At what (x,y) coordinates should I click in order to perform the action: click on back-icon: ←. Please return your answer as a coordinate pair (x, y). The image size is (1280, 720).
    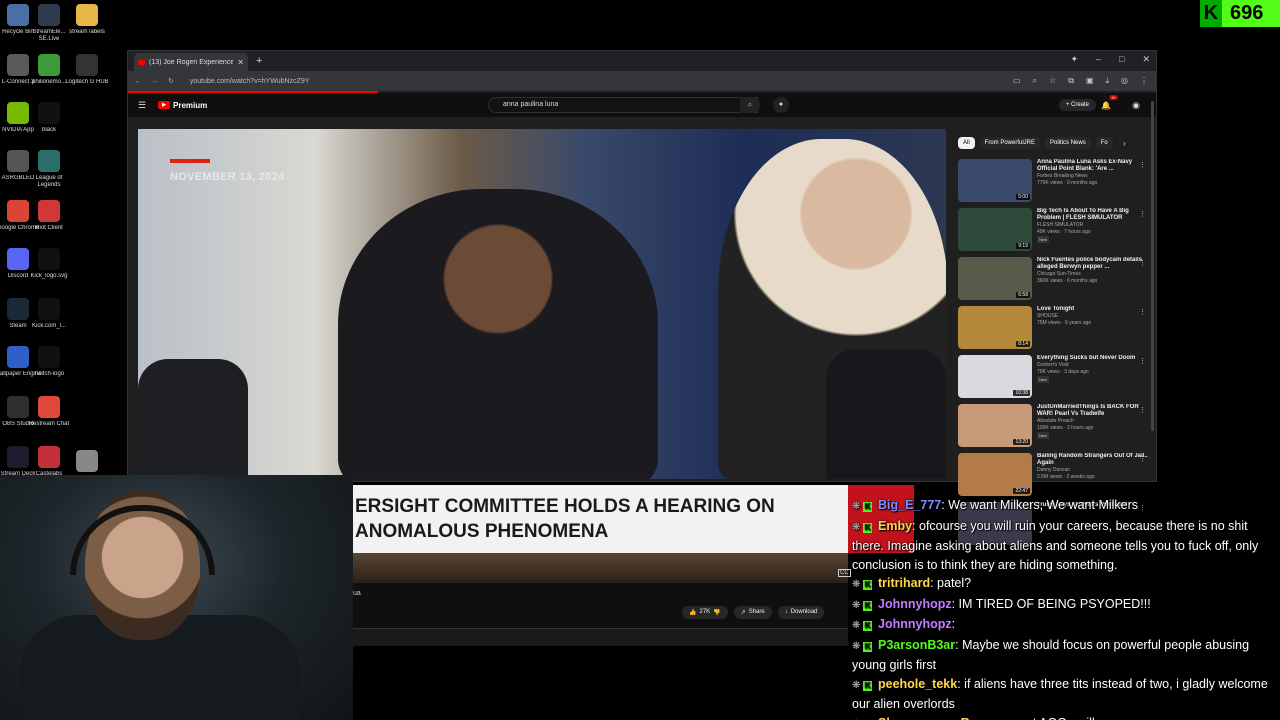
    Looking at the image, I should click on (137, 81).